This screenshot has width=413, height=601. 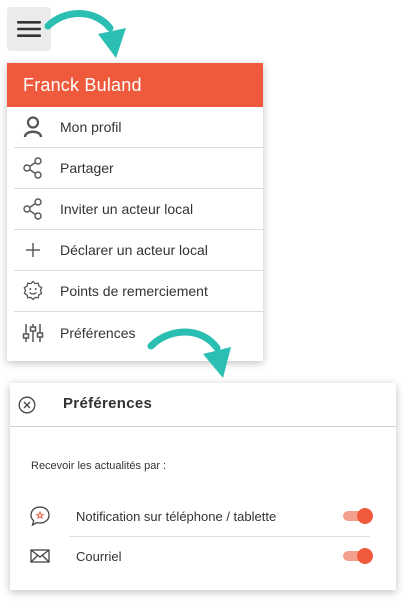 I want to click on sliders-icon, so click(x=33, y=333).